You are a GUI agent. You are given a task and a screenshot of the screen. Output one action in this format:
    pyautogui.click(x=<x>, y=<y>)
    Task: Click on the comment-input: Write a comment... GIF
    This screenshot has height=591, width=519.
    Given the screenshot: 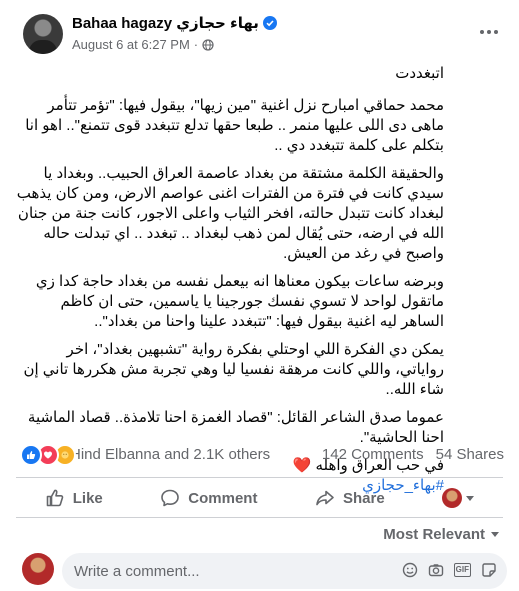 What is the action you would take?
    pyautogui.click(x=284, y=571)
    